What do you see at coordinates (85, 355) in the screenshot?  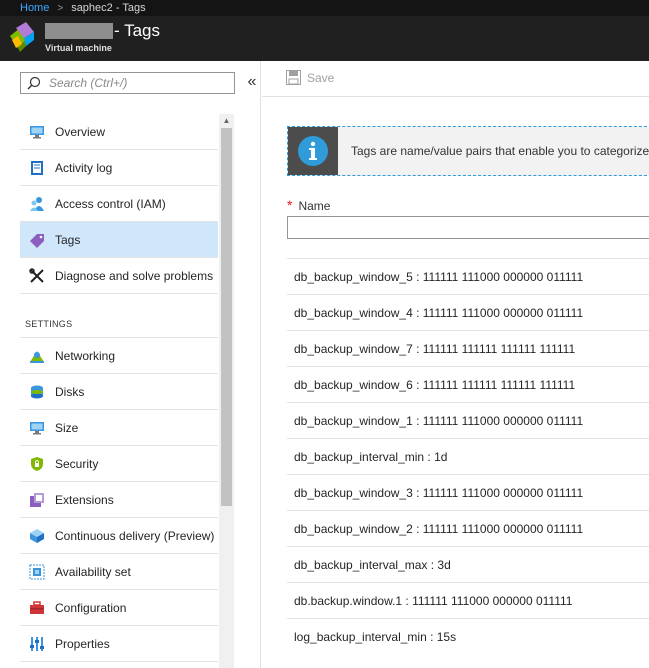 I see `sidebar-item-label: Networking` at bounding box center [85, 355].